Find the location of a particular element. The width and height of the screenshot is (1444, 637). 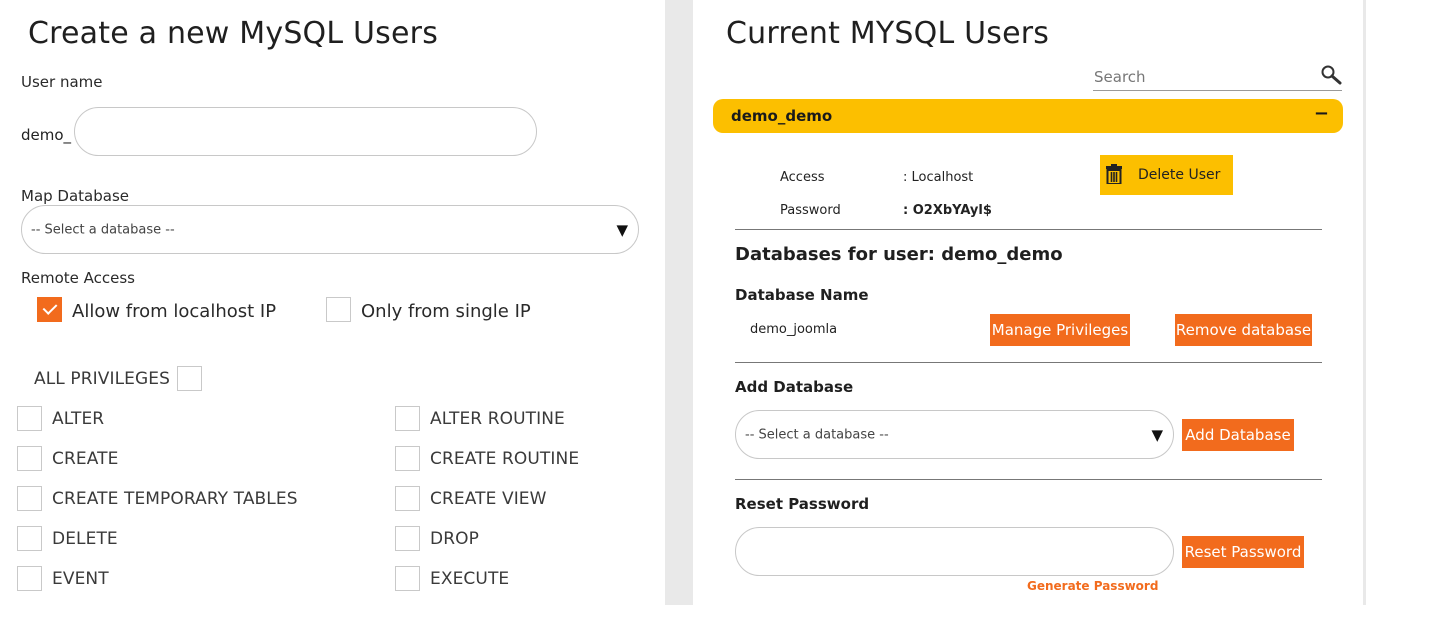

privilege-label-create-temporary-tables: CREATE TEMPORARY TABLES is located at coordinates (175, 499).